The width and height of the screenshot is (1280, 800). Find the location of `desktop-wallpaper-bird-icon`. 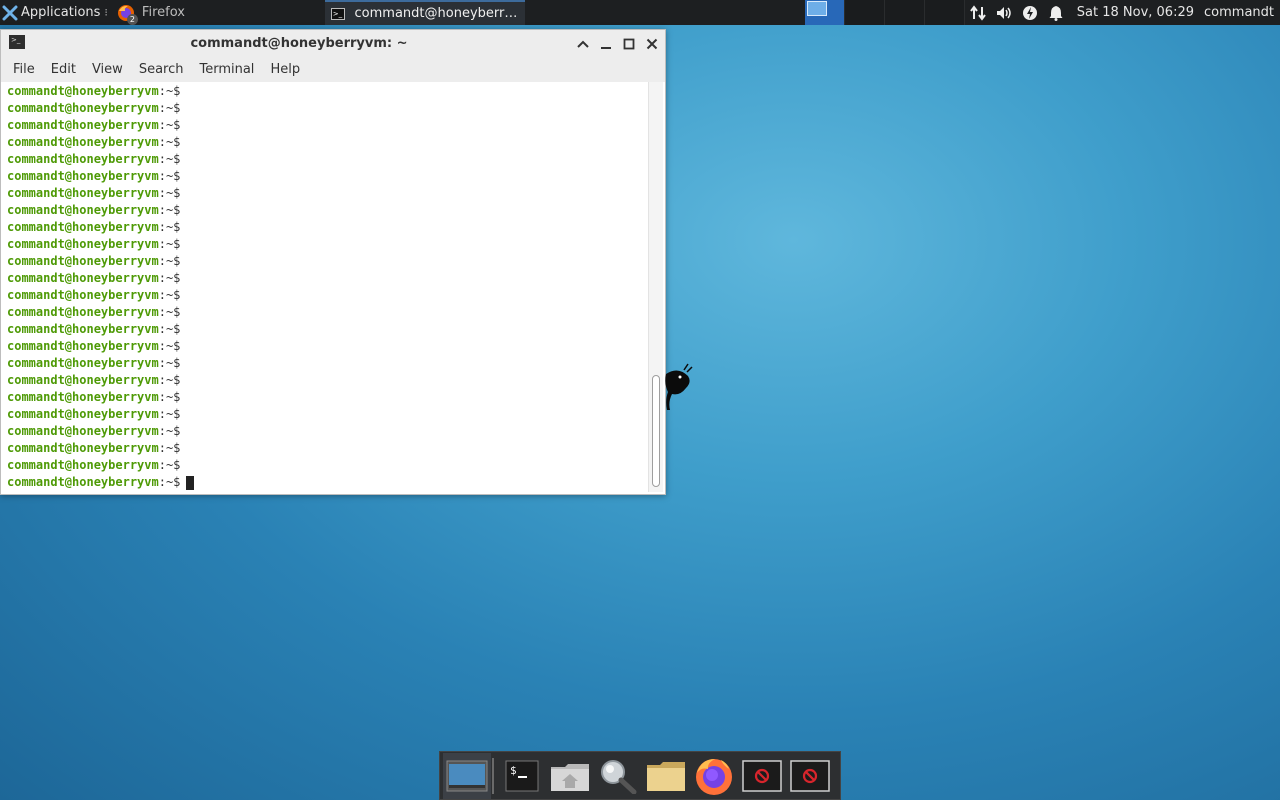

desktop-wallpaper-bird-icon is located at coordinates (679, 386).